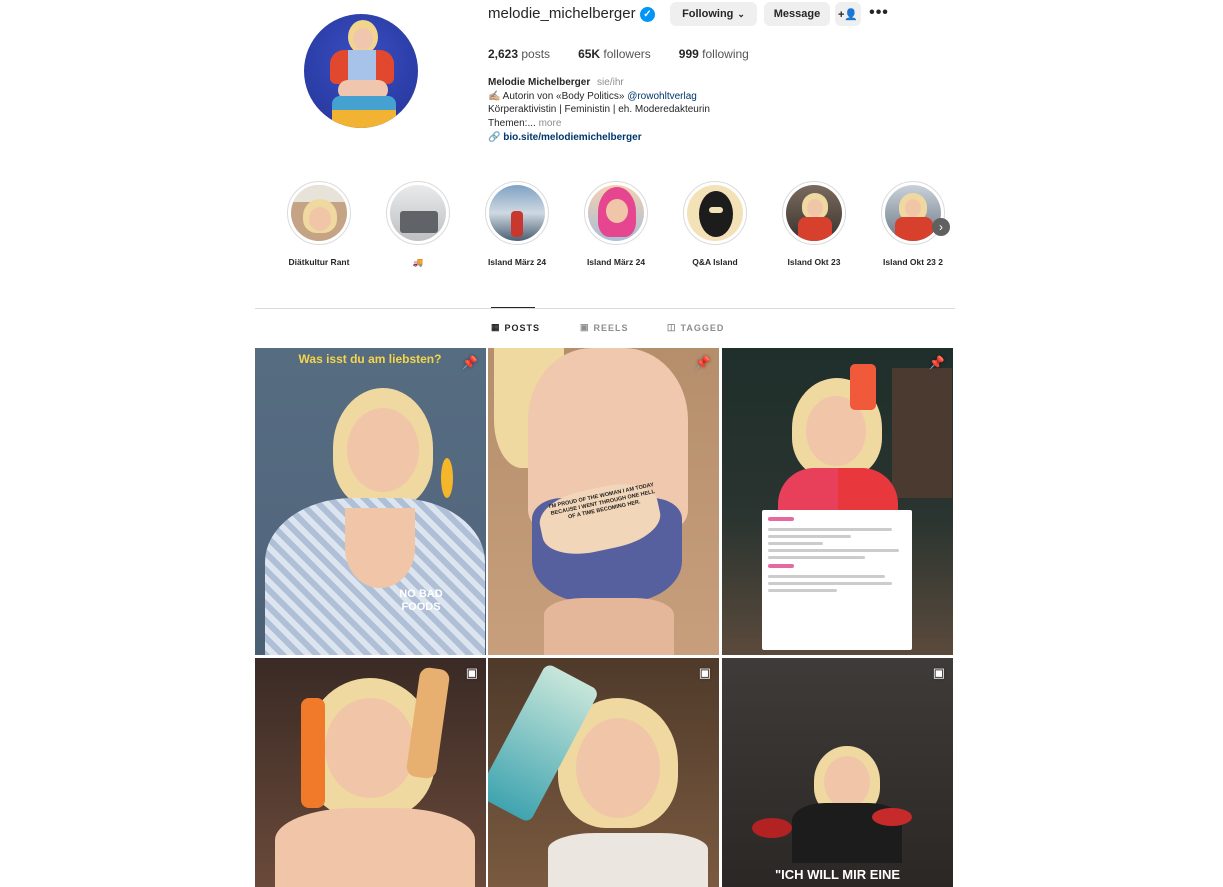 Image resolution: width=1223 pixels, height=887 pixels. What do you see at coordinates (715, 262) in the screenshot?
I see `highlight-label: Q&A Island` at bounding box center [715, 262].